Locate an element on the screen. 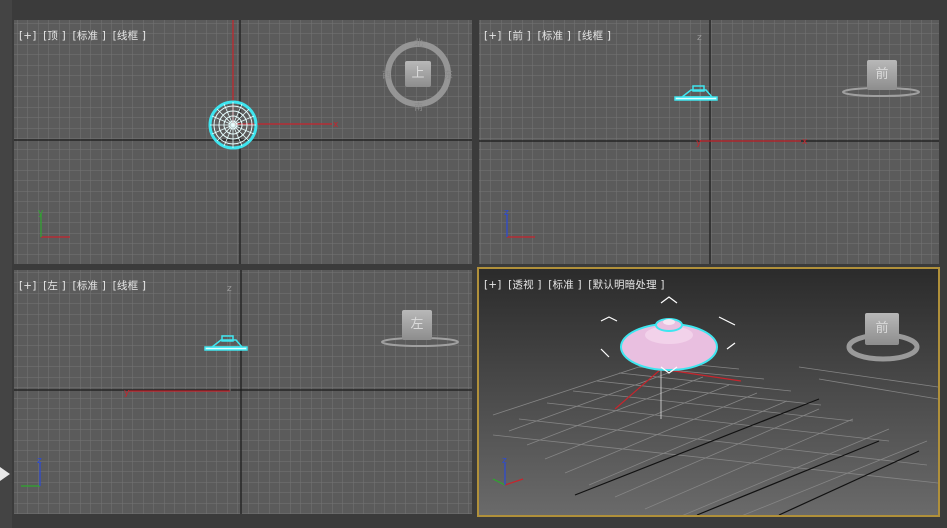 The height and width of the screenshot is (528, 947). viewport-view-menu: [前 ] is located at coordinates (519, 36).